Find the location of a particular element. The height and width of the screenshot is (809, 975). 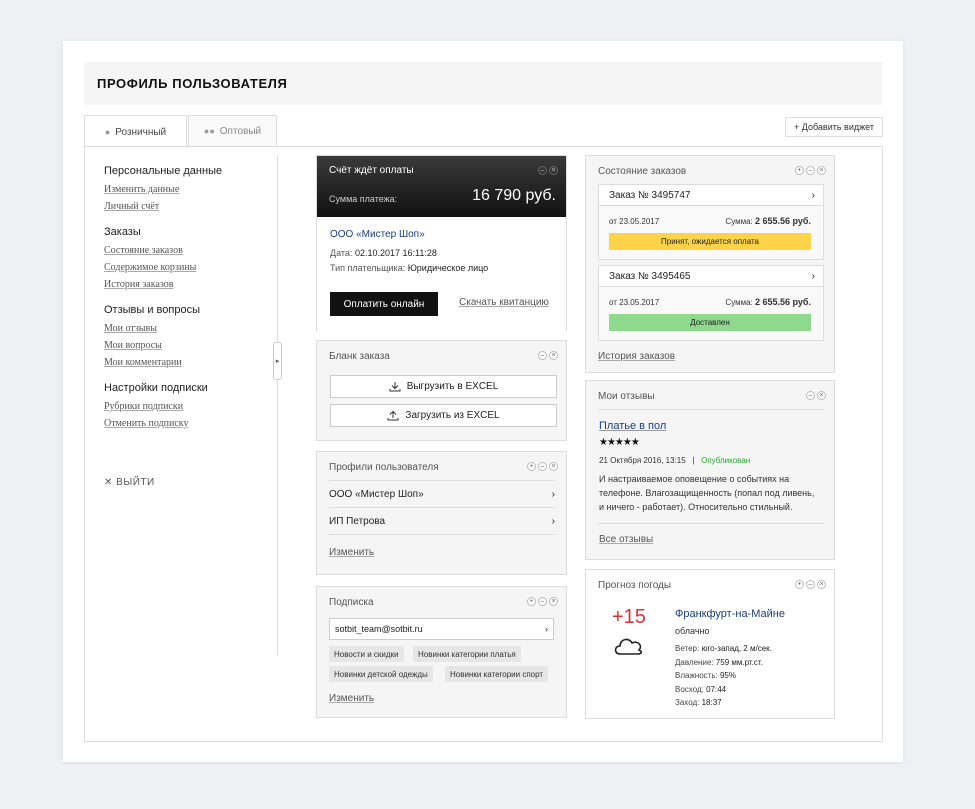

profile-item: ИП Петрова › is located at coordinates (442, 521).